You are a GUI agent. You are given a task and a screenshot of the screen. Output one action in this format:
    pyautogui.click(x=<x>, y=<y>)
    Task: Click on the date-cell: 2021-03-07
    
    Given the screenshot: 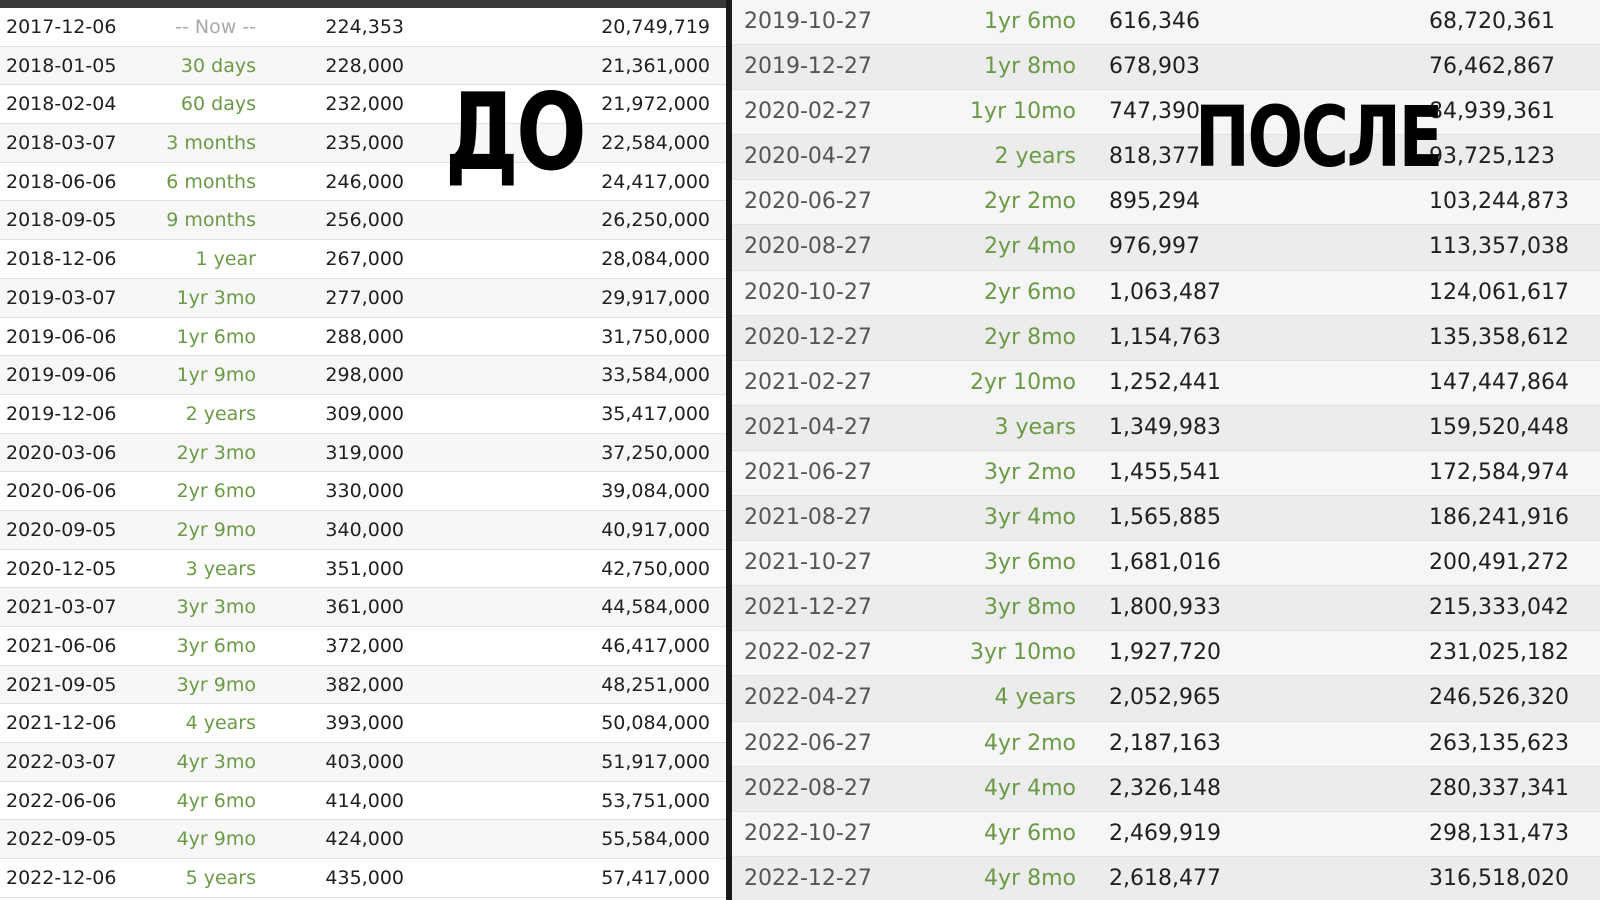 What is the action you would take?
    pyautogui.click(x=61, y=607)
    